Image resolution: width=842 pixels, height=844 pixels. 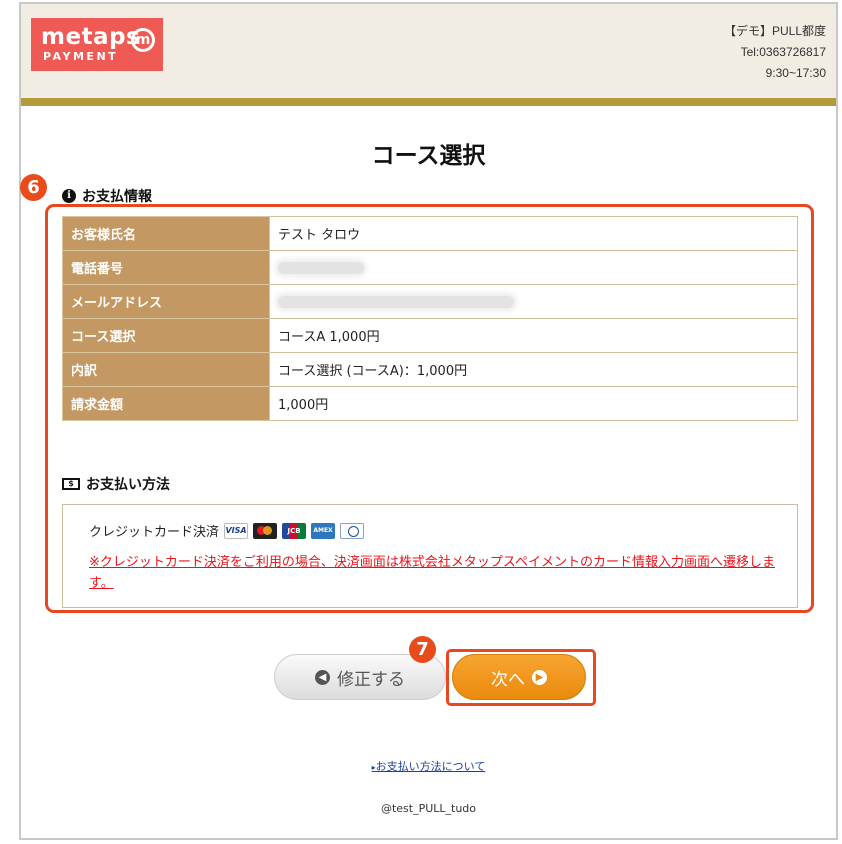 I want to click on metaps-payment-logo: metaps m PAYMENT, so click(x=97, y=44).